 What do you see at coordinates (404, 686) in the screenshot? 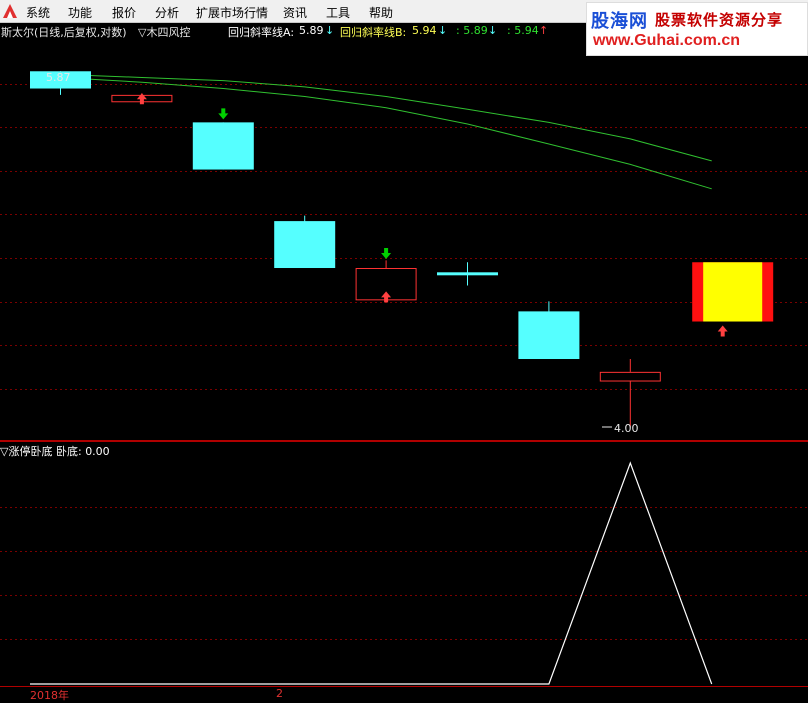
I see `date-axis-line` at bounding box center [404, 686].